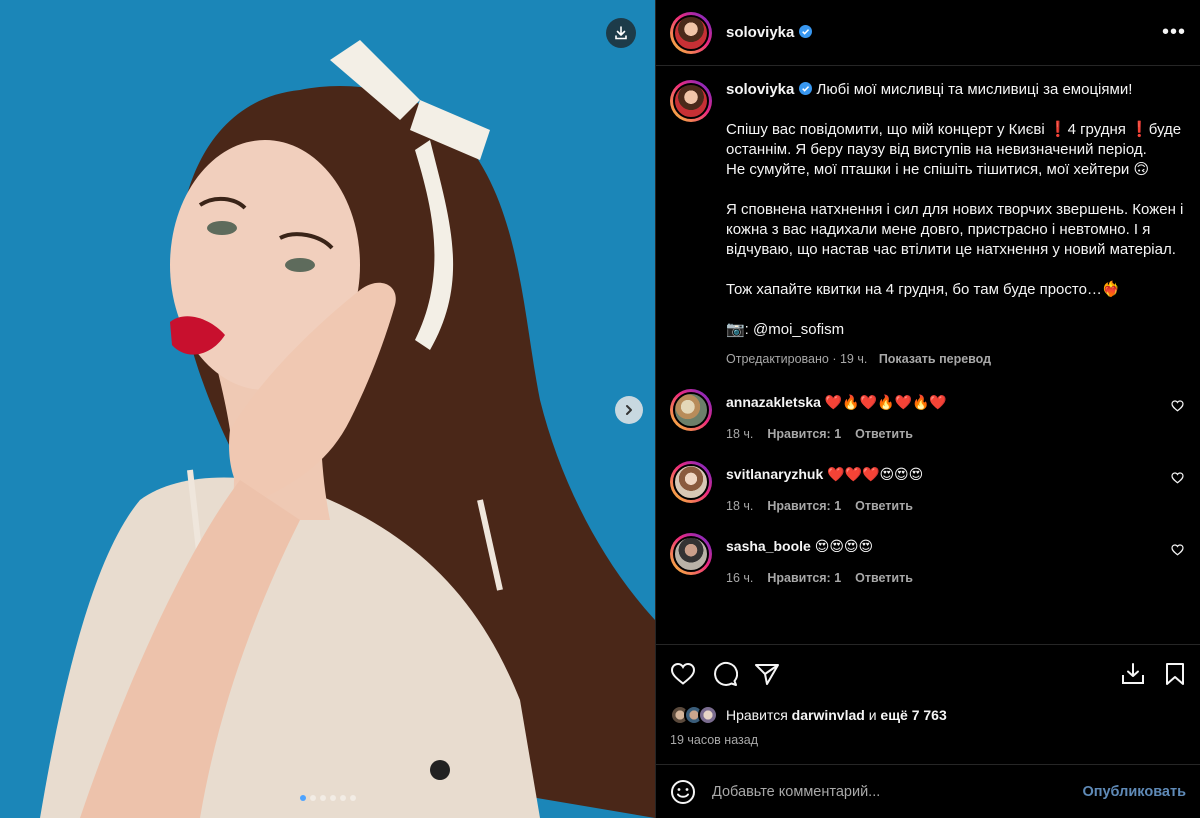 The height and width of the screenshot is (818, 1200). What do you see at coordinates (768, 546) in the screenshot?
I see `comment-username: sasha_boole` at bounding box center [768, 546].